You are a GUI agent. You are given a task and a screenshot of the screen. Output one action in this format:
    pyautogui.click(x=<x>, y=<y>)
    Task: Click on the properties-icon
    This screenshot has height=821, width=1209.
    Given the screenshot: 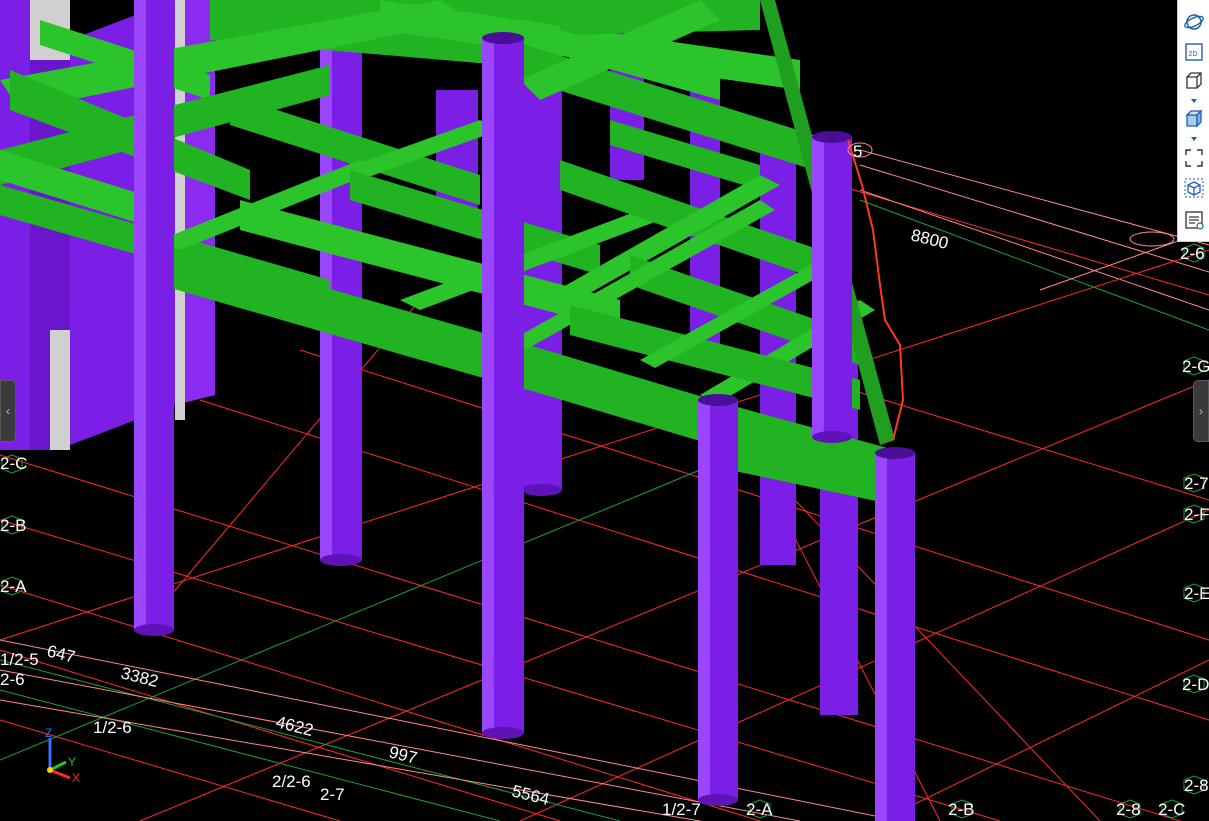 What is the action you would take?
    pyautogui.click(x=1194, y=220)
    